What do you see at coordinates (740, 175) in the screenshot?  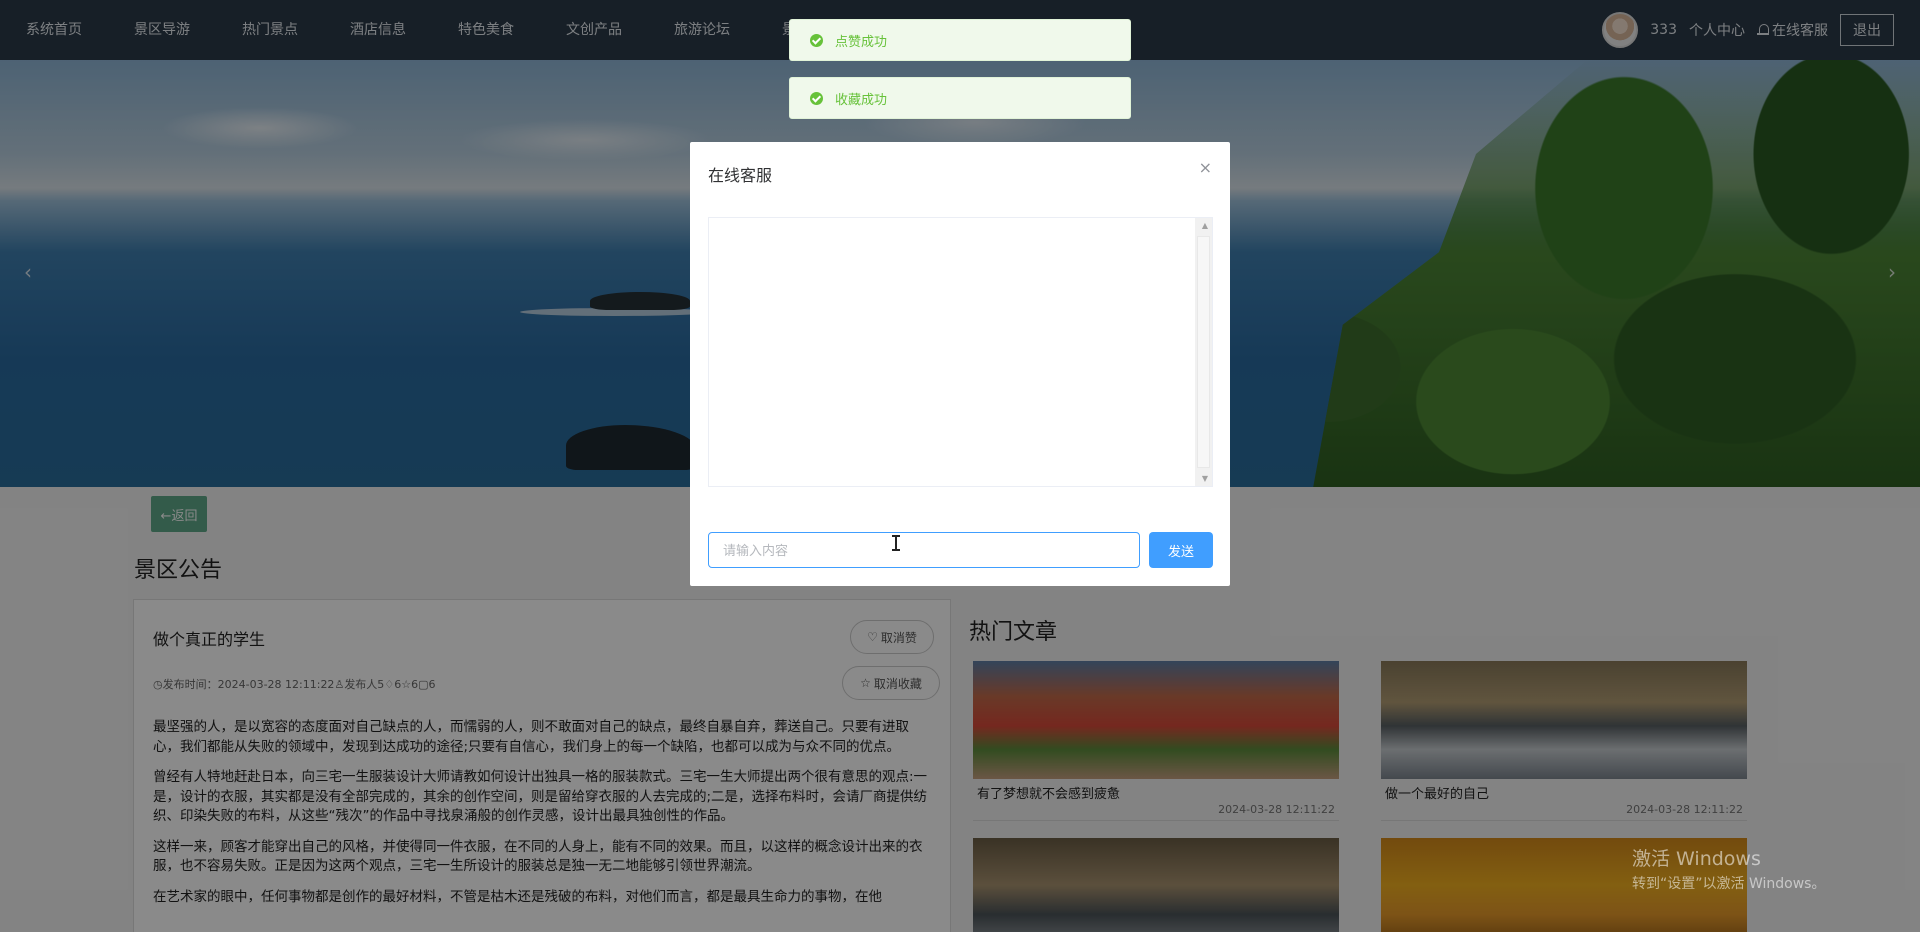 I see `dialog-title: 在线客服` at bounding box center [740, 175].